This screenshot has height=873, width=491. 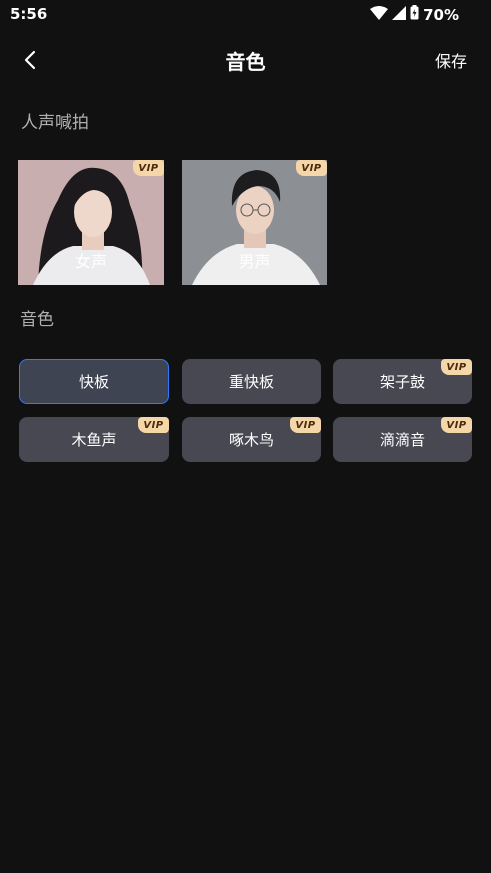 I want to click on battery-percent: 70%, so click(x=441, y=14).